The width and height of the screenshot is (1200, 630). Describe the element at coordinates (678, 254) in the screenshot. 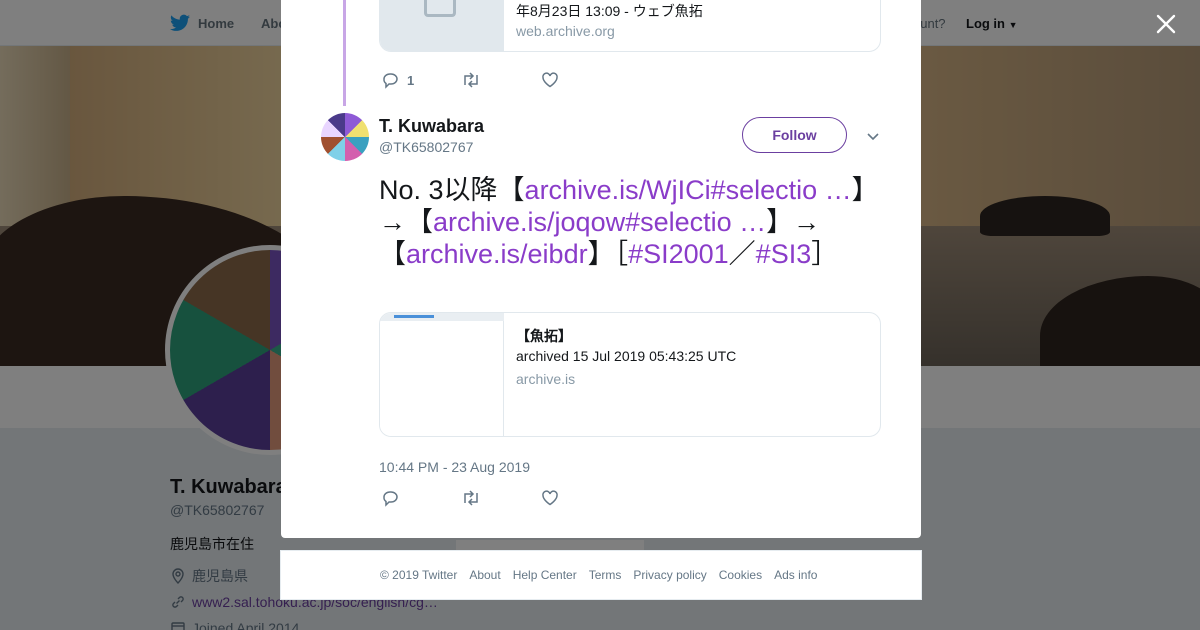

I see `hashtag-si2001: #SI2001` at that location.